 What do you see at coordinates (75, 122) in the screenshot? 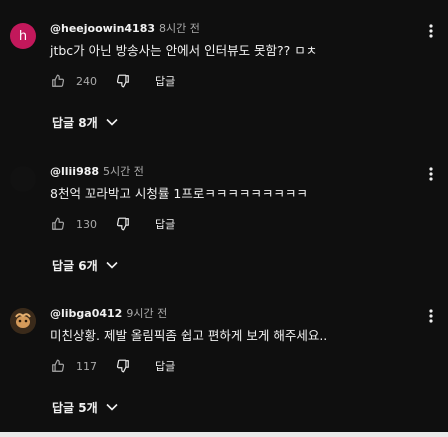
I see `replies-label: 답글 8개` at bounding box center [75, 122].